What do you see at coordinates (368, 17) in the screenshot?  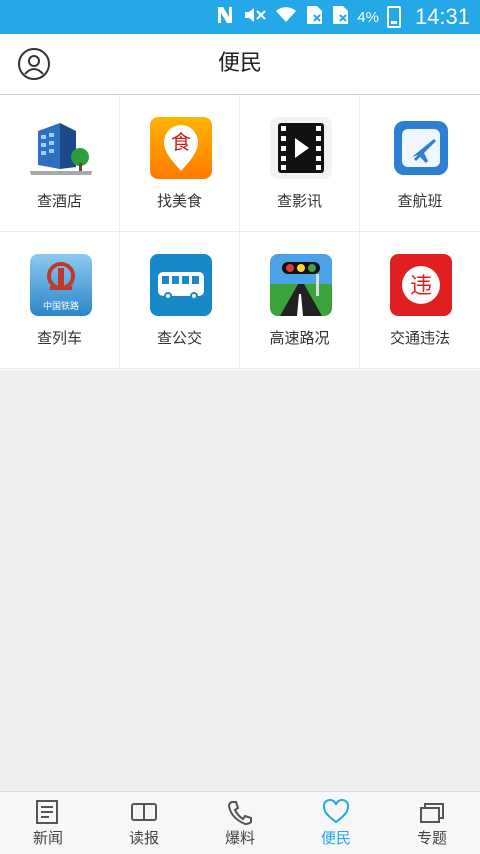 I see `battery-percent: 4%` at bounding box center [368, 17].